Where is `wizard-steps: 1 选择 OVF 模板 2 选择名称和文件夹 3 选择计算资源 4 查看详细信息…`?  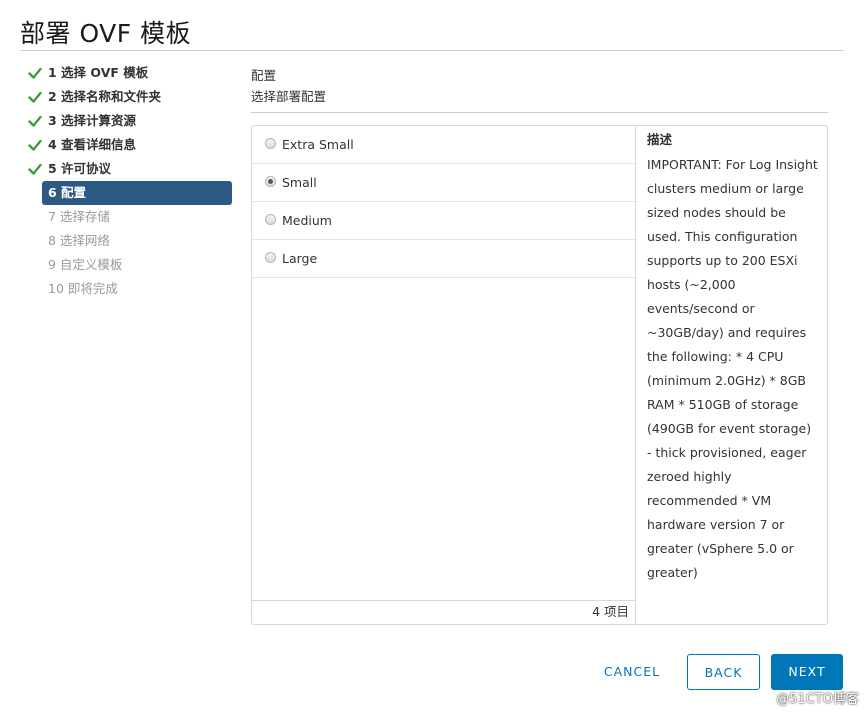
wizard-steps: 1 选择 OVF 模板 2 选择名称和文件夹 3 选择计算资源 4 查看详细信息… is located at coordinates (130, 181).